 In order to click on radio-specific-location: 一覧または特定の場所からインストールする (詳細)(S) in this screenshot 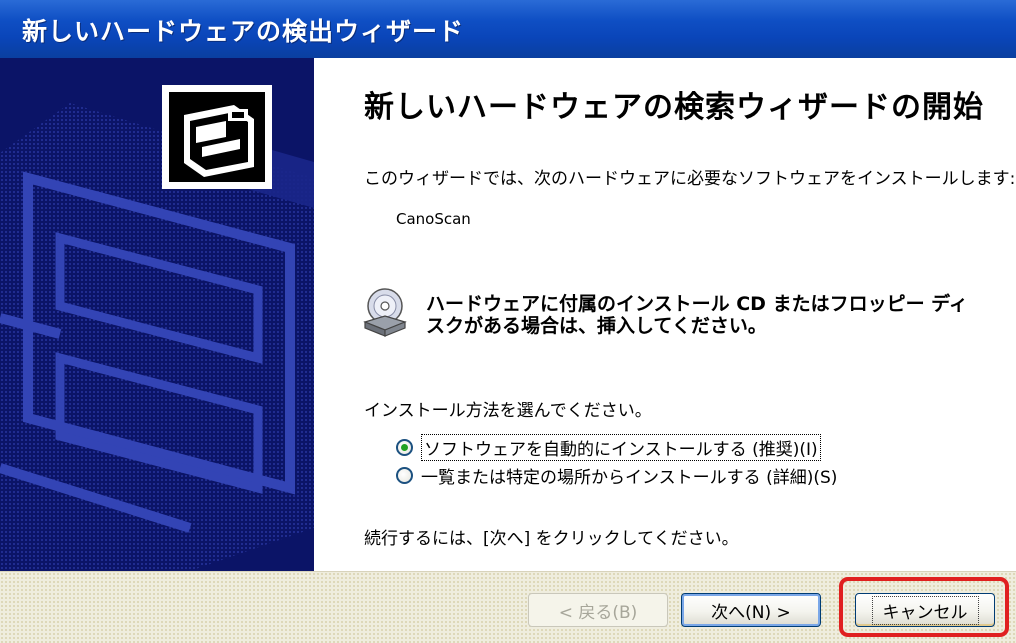, I will do `click(616, 475)`.